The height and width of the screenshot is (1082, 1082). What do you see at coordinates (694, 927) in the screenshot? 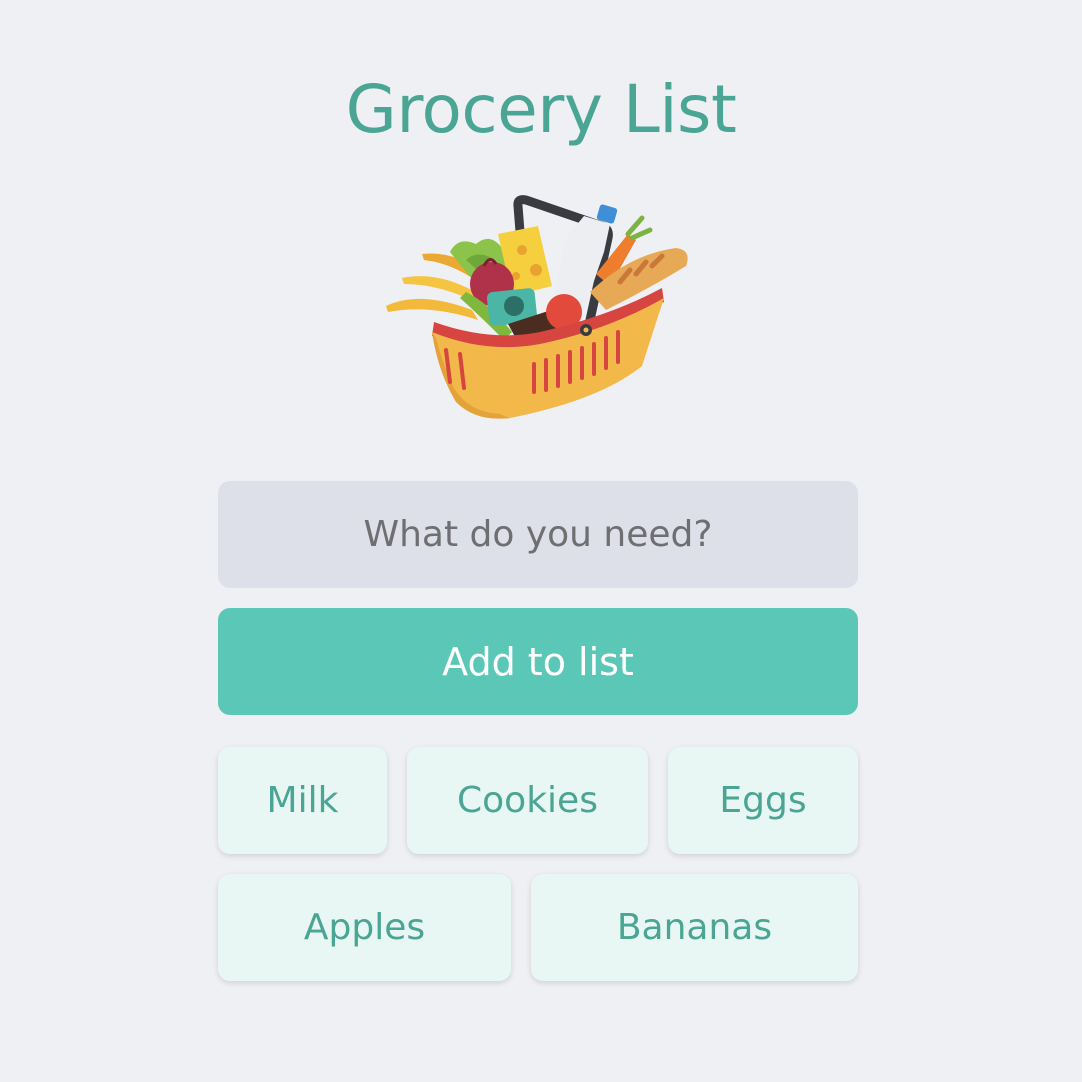
I see `list-item: Bananas` at bounding box center [694, 927].